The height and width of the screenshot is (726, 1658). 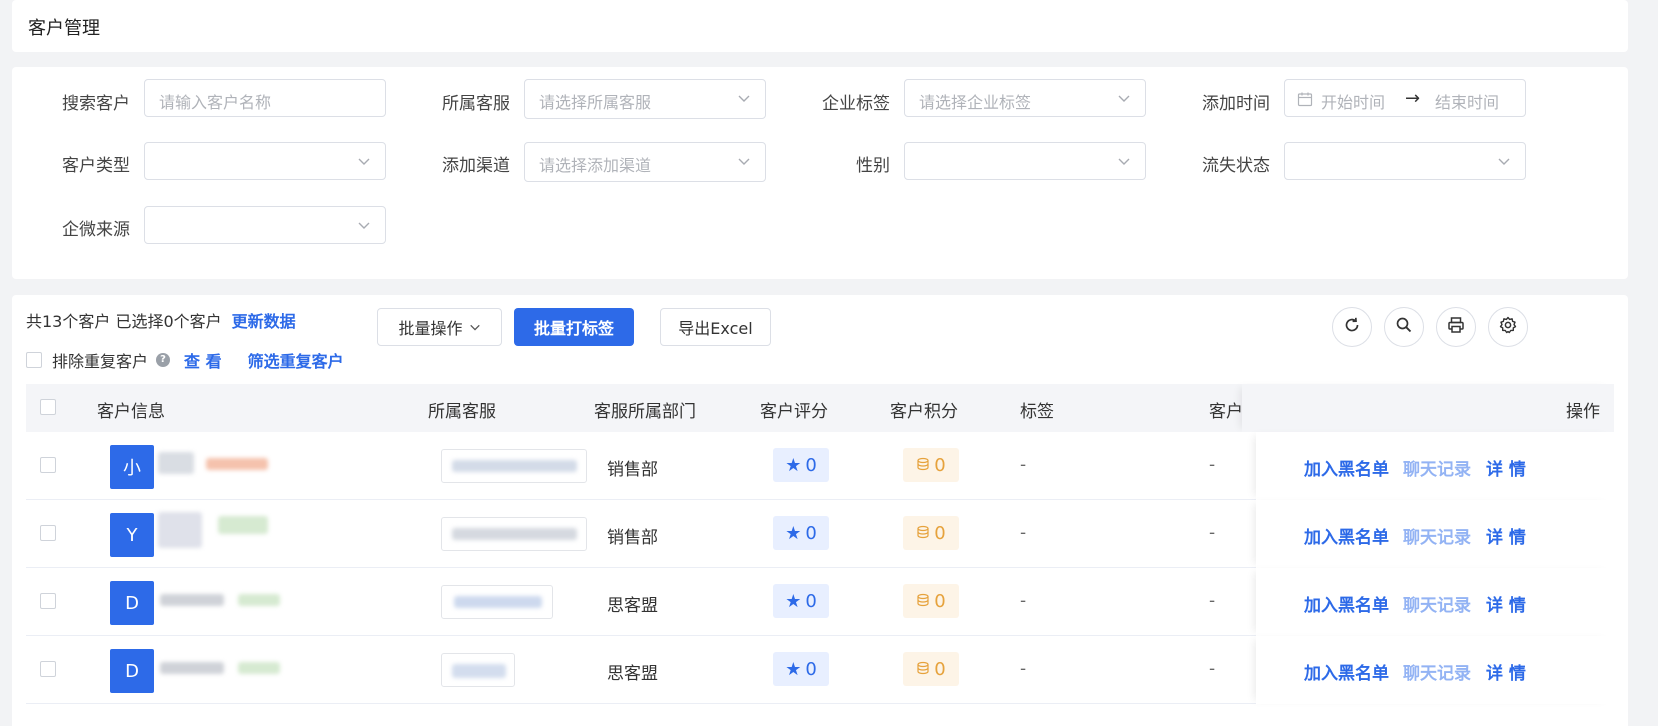 What do you see at coordinates (124, 321) in the screenshot?
I see `summary-text: 共13个客户 已选择0个客户` at bounding box center [124, 321].